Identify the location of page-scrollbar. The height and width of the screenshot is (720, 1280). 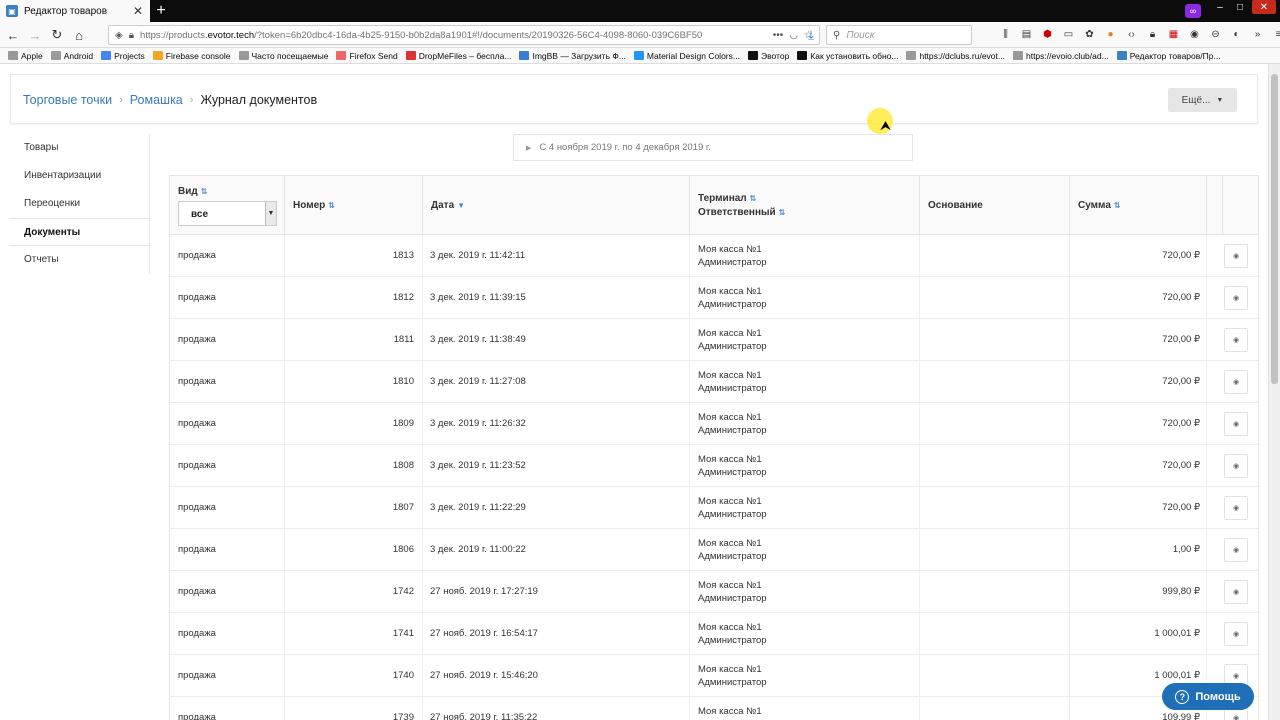
(1274, 392).